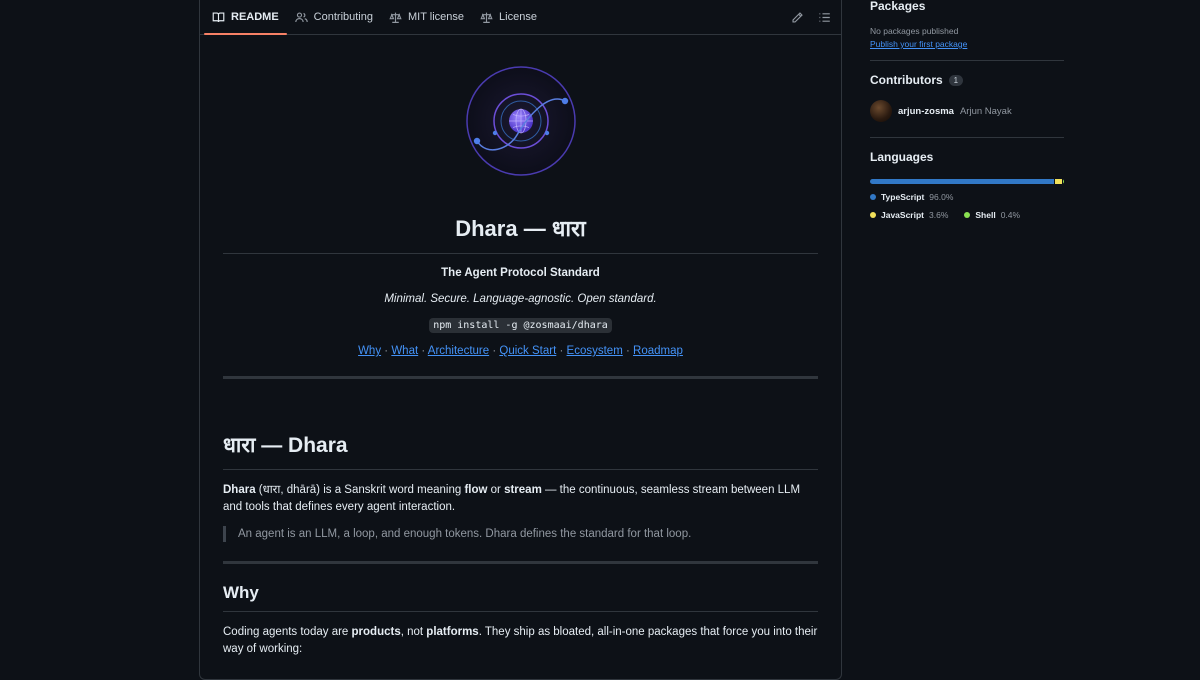  What do you see at coordinates (413, 632) in the screenshot?
I see `why-text: , not` at bounding box center [413, 632].